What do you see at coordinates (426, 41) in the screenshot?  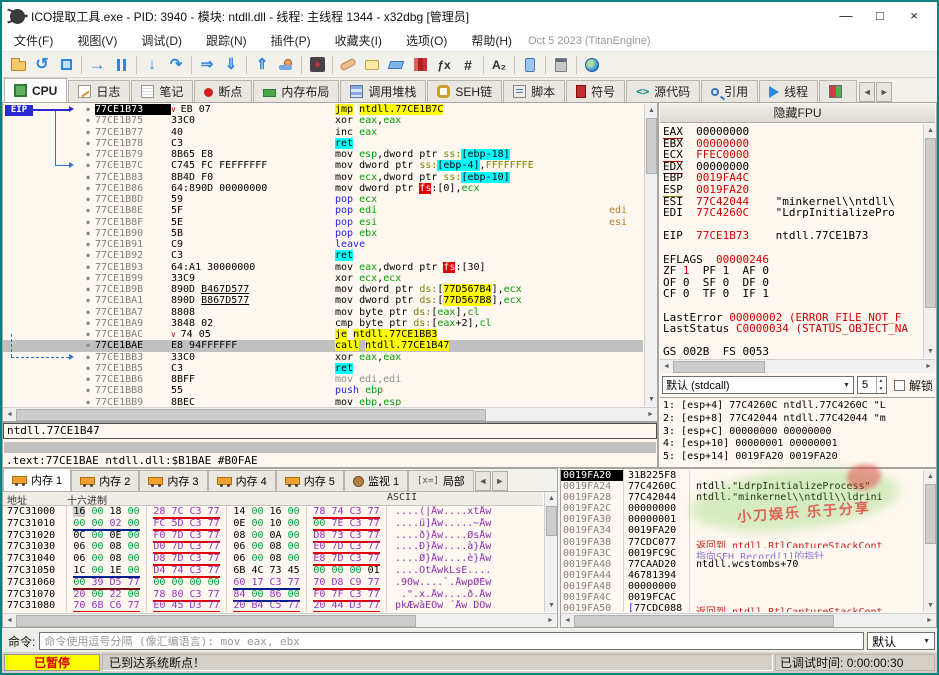 I see `menu-item-6: 选项(O)` at bounding box center [426, 41].